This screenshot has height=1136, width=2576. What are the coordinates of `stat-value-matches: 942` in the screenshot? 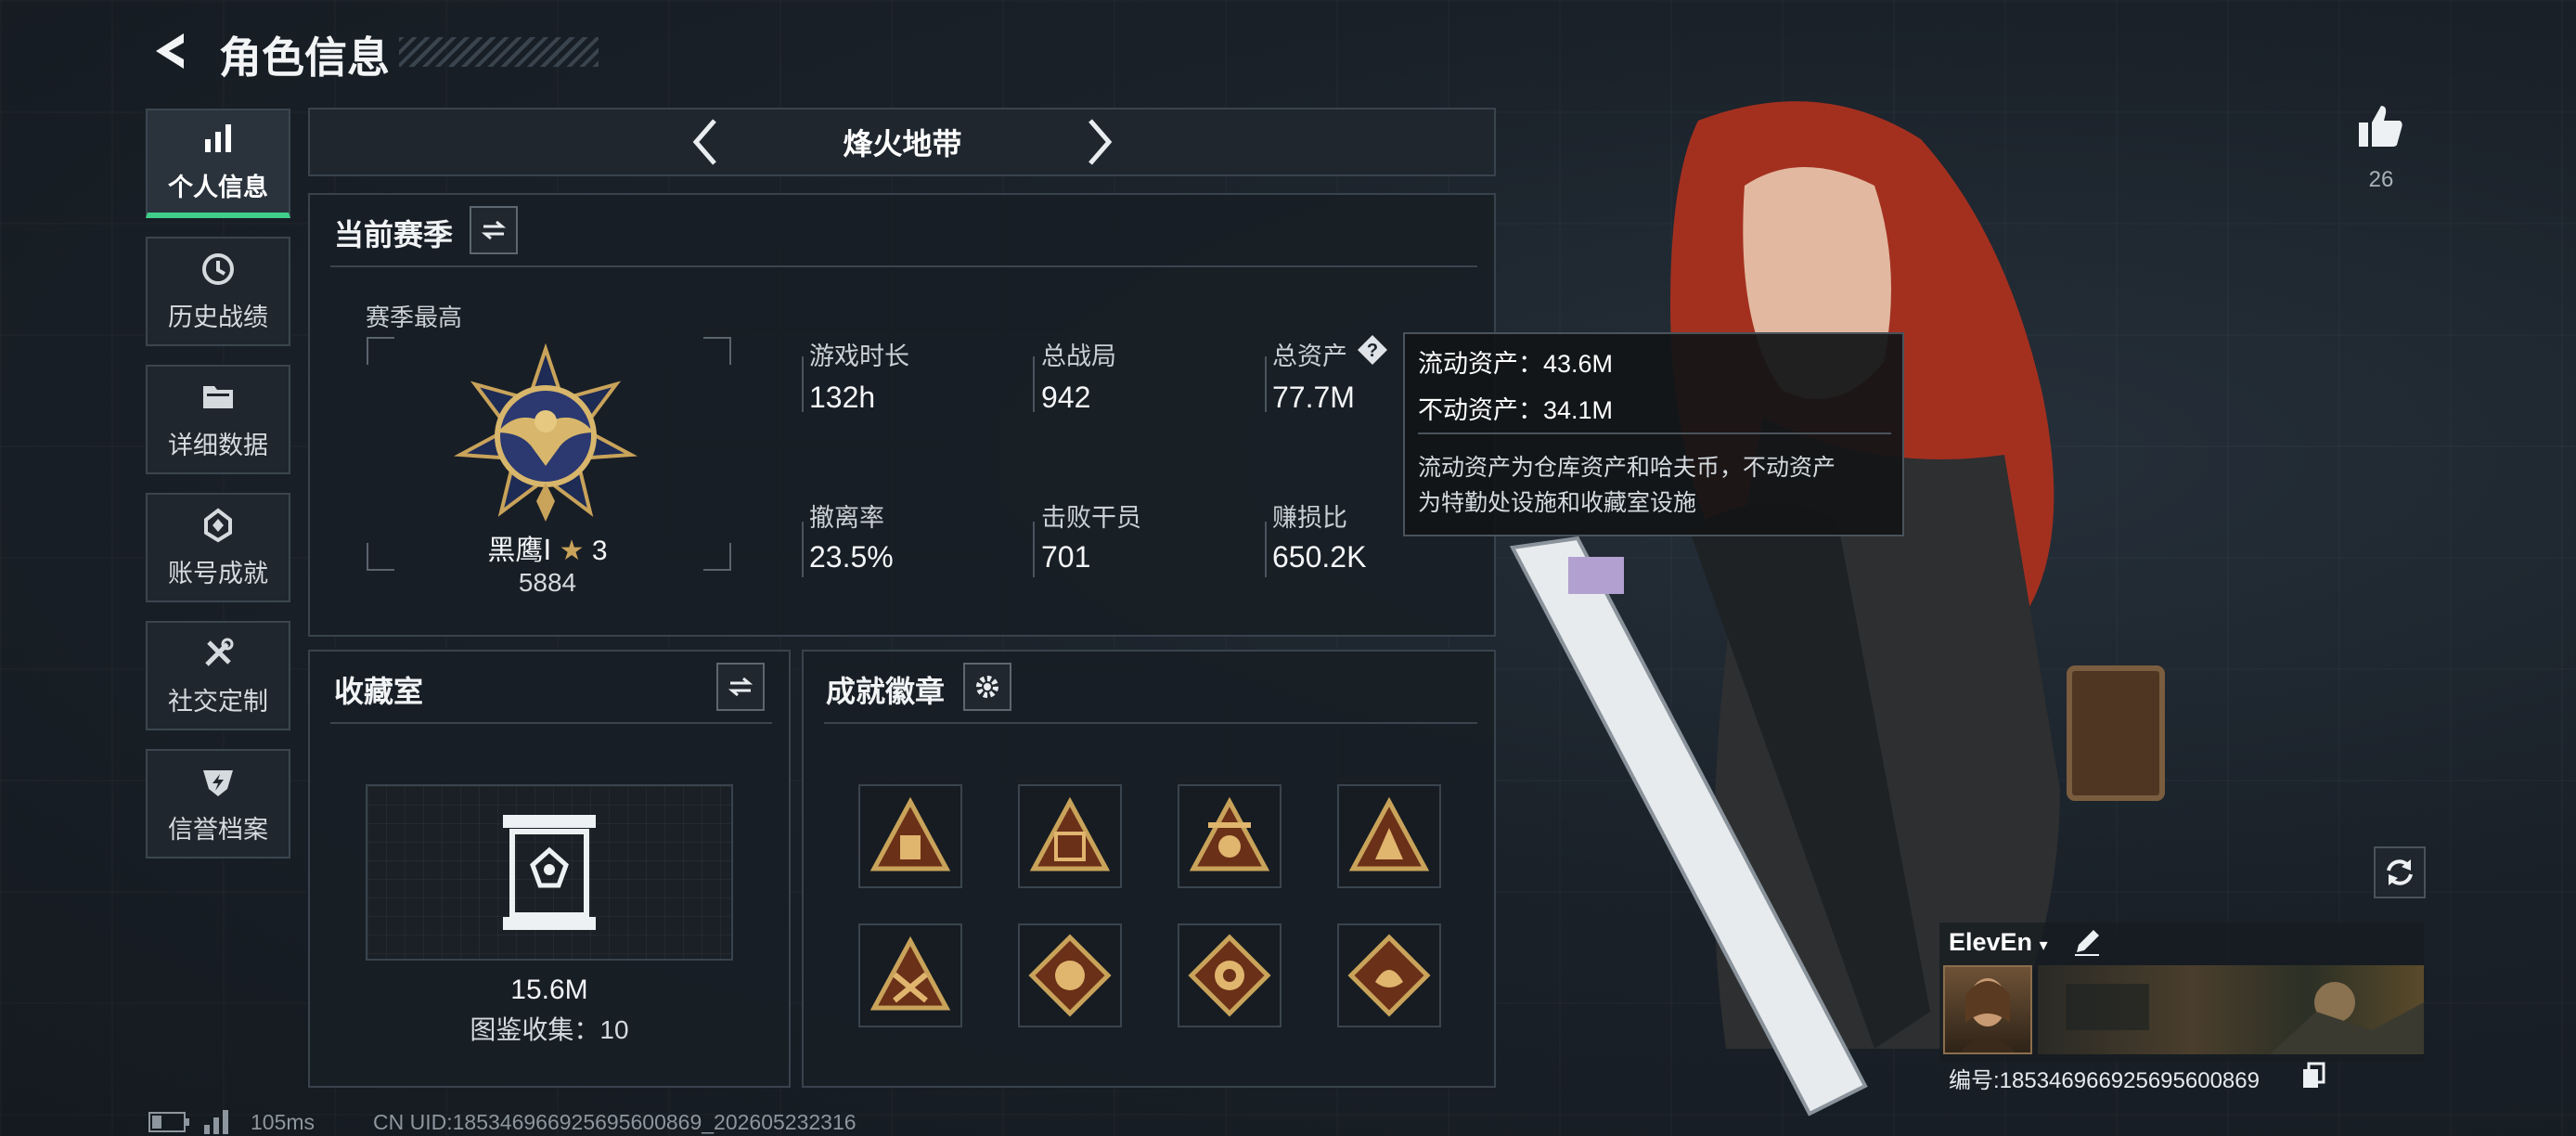 It's located at (1066, 397).